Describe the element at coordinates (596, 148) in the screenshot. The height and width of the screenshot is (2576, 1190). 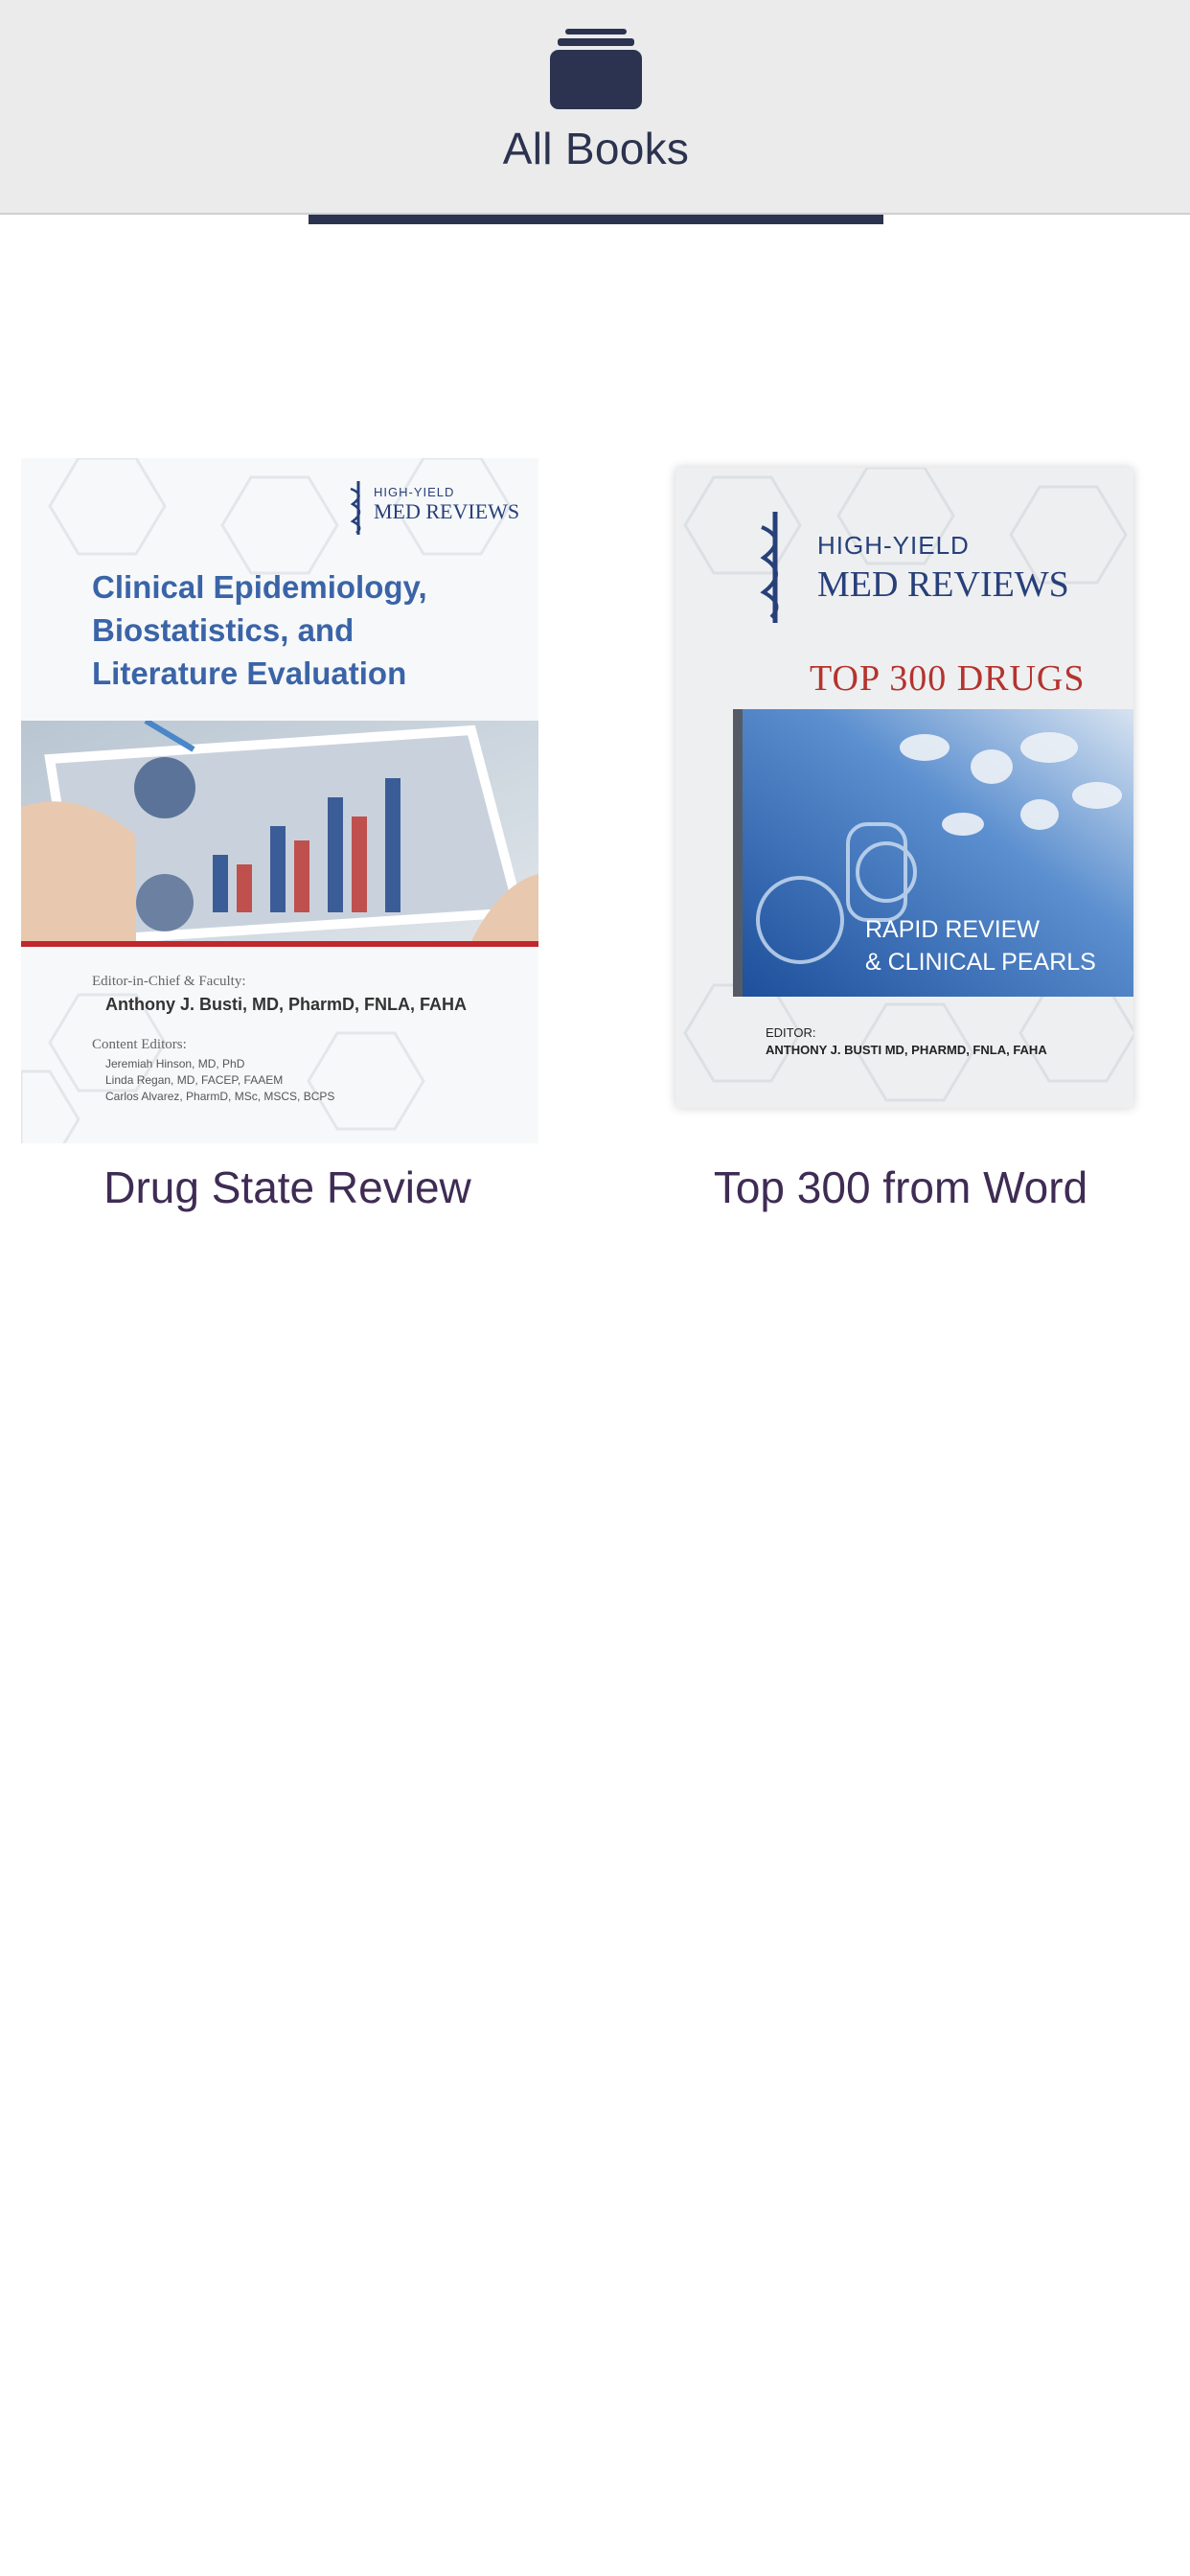
I see `tab-label: All Books` at that location.